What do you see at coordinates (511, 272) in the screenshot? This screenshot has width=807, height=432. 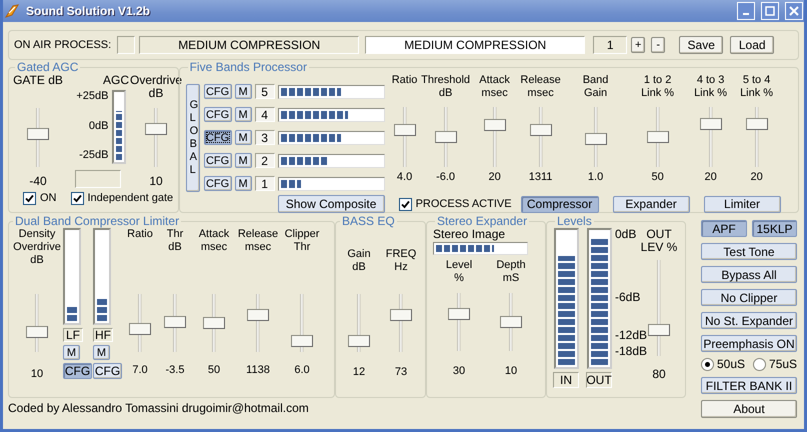 I see `control-label: Depth mS` at bounding box center [511, 272].